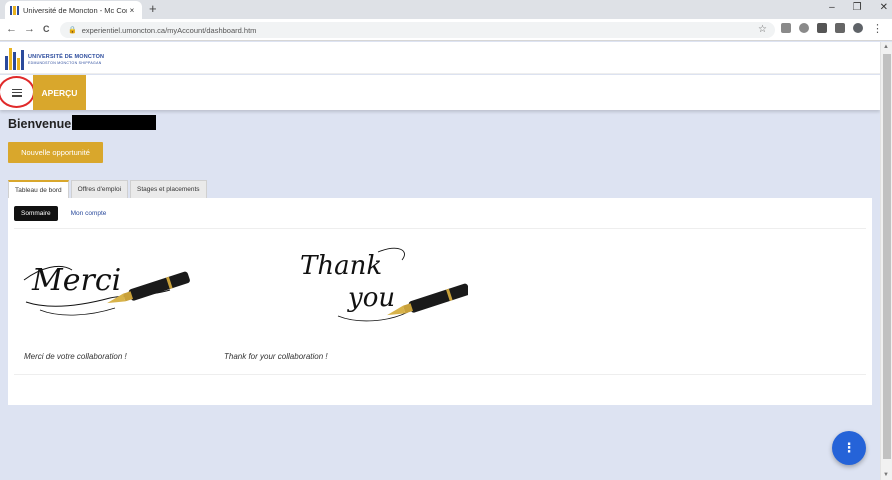 The image size is (892, 480). What do you see at coordinates (440, 92) in the screenshot?
I see `top-menu-bar: APERÇU` at bounding box center [440, 92].